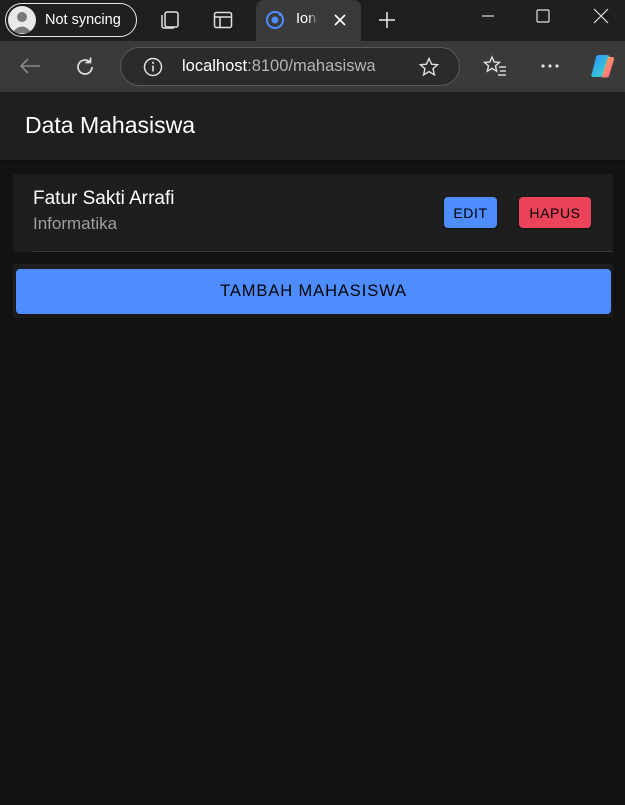 Image resolution: width=625 pixels, height=805 pixels. I want to click on page-title: Data Mahasiswa, so click(110, 125).